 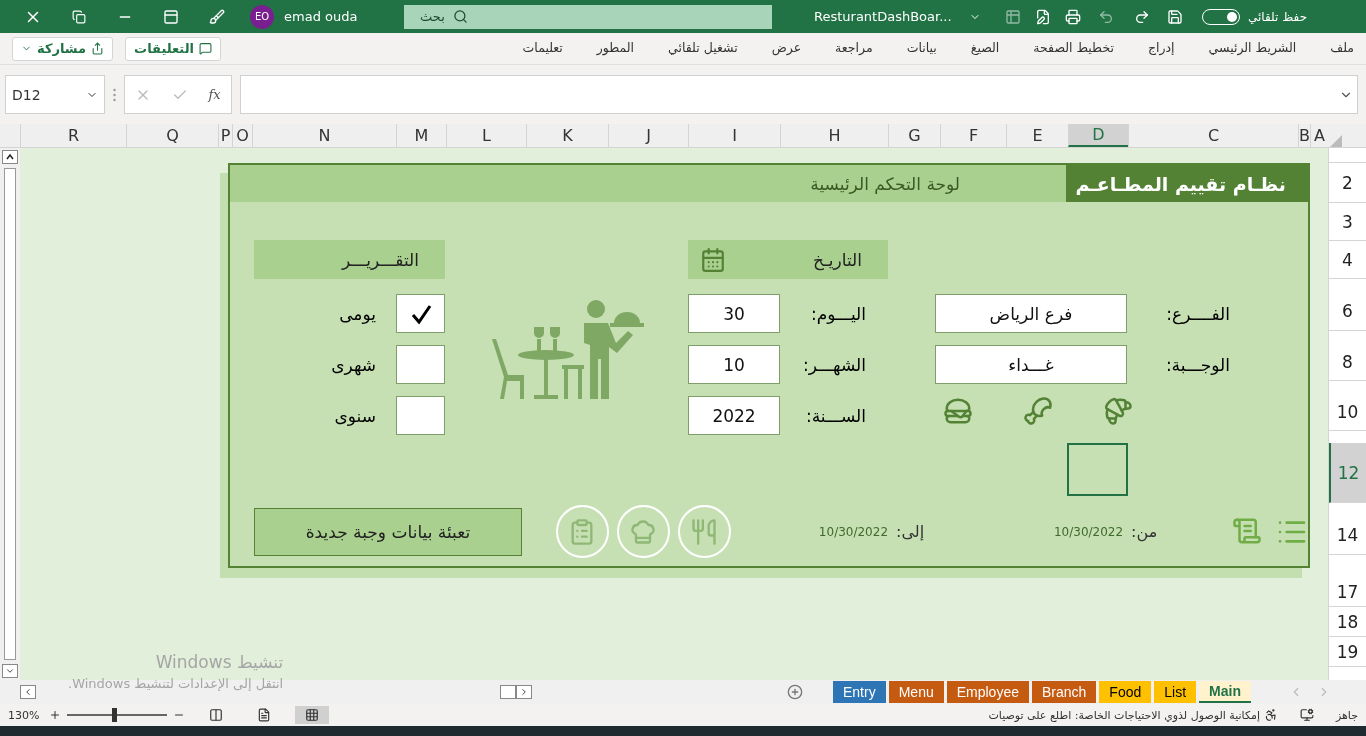 I want to click on share-button: مشاركة, so click(x=63, y=48).